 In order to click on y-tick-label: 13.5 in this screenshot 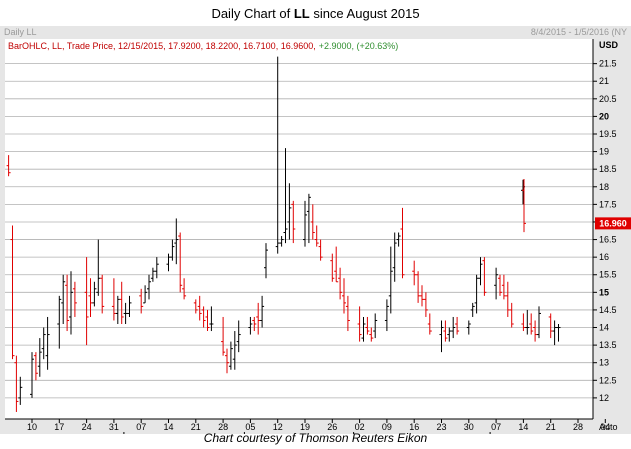, I will do `click(608, 345)`.